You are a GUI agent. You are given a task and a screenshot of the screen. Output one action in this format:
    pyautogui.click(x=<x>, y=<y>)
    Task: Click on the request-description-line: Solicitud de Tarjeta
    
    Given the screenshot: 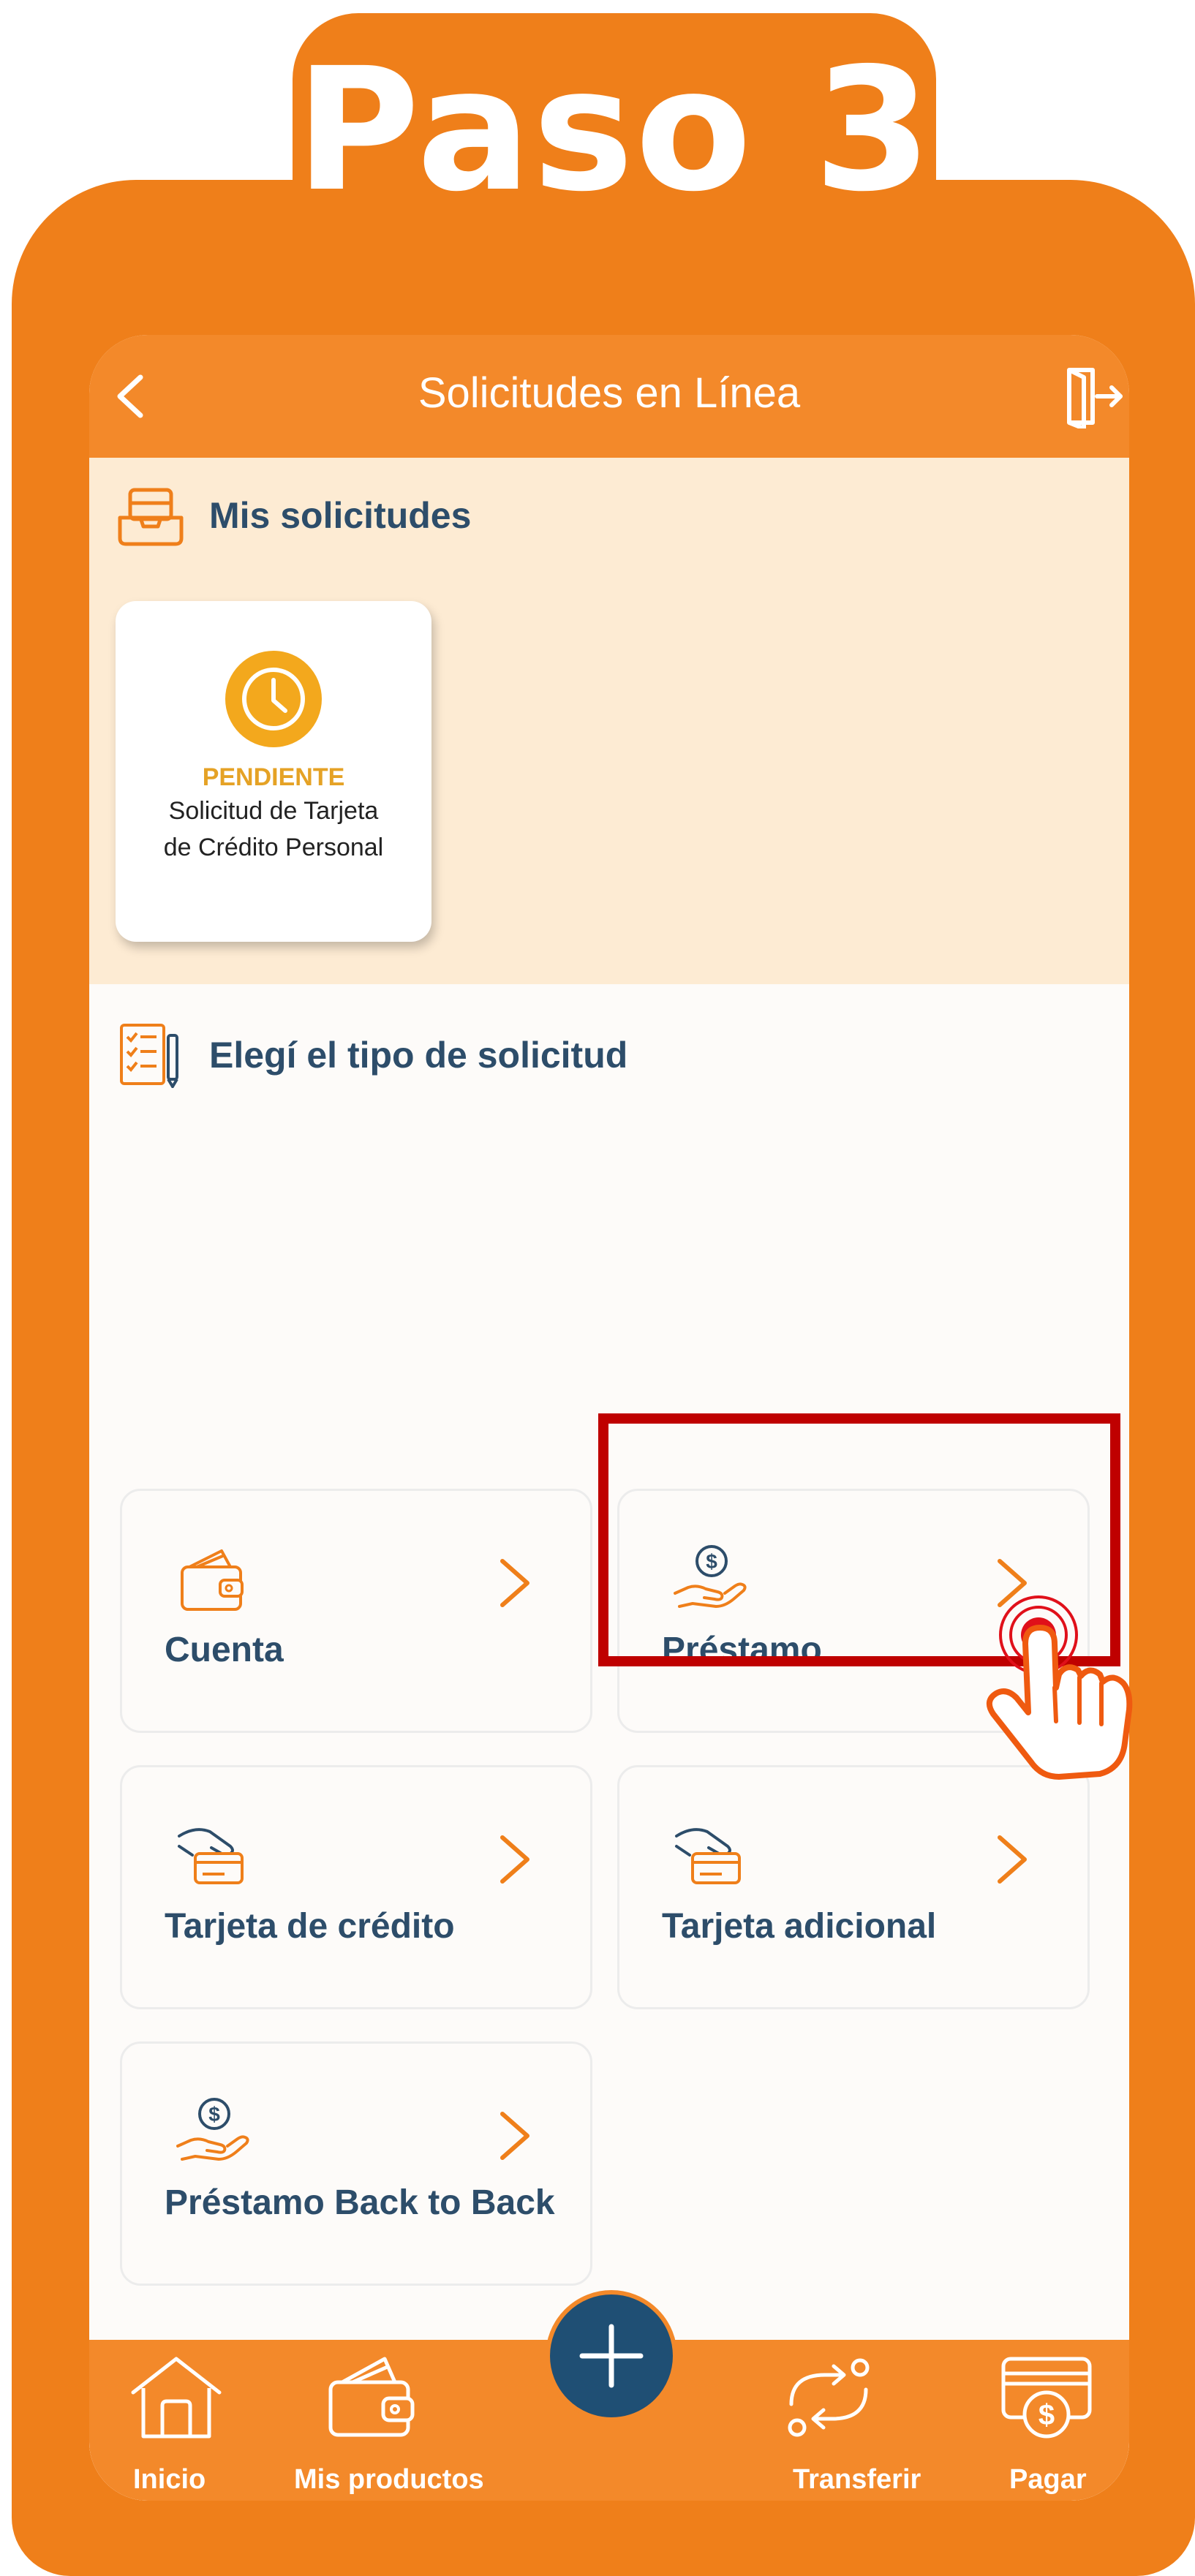 What is the action you would take?
    pyautogui.click(x=273, y=811)
    